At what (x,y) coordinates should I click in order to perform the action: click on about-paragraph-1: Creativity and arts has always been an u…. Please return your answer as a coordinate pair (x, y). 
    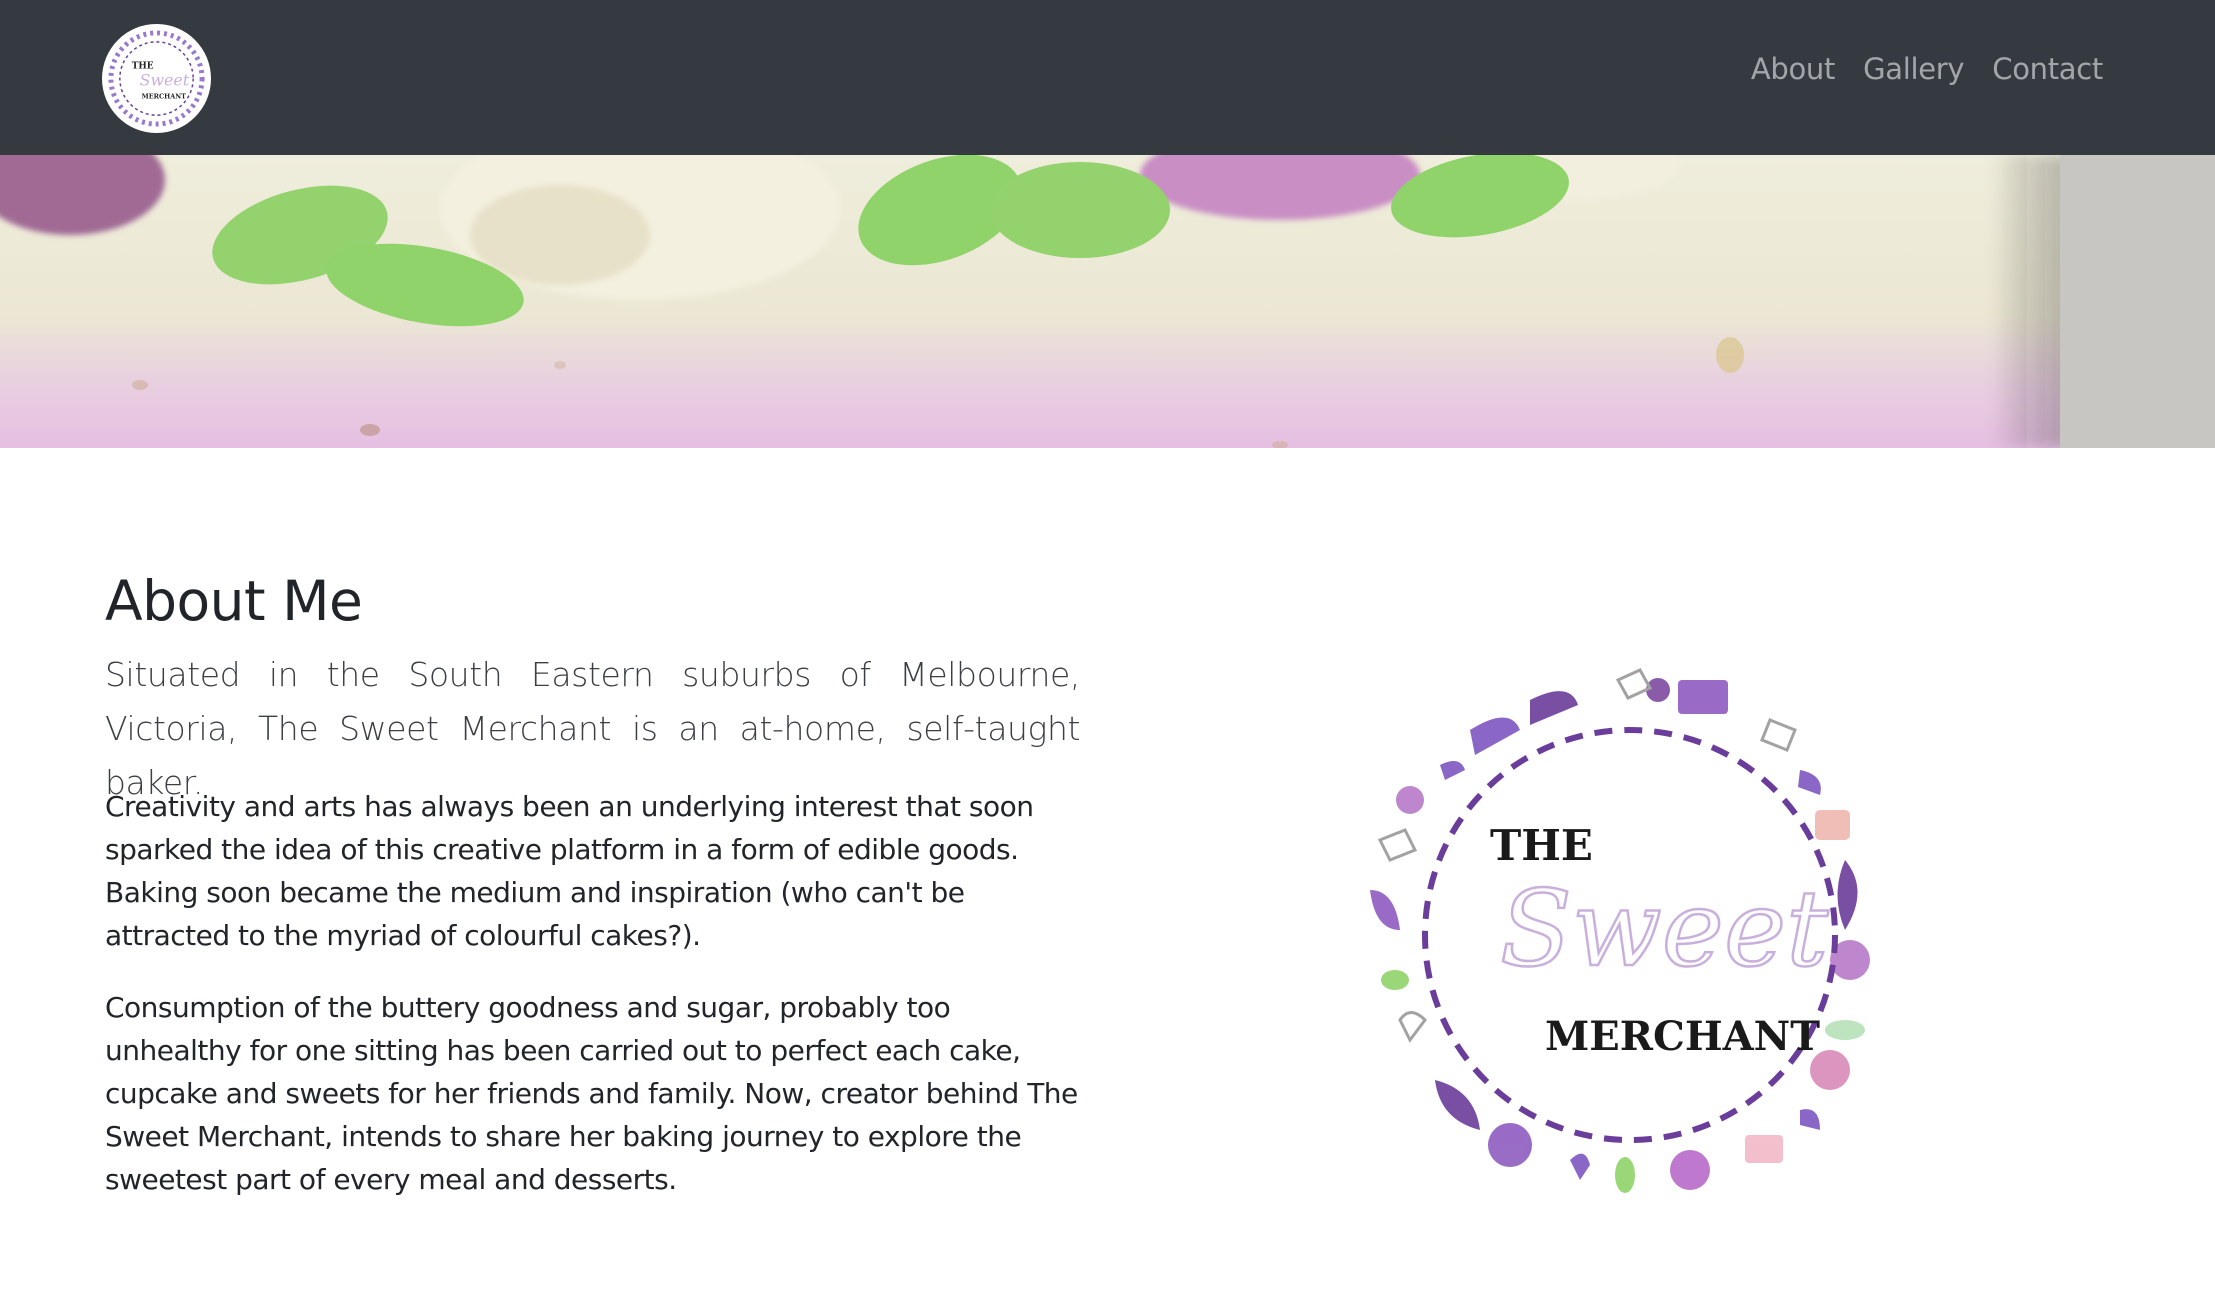
    Looking at the image, I should click on (569, 871).